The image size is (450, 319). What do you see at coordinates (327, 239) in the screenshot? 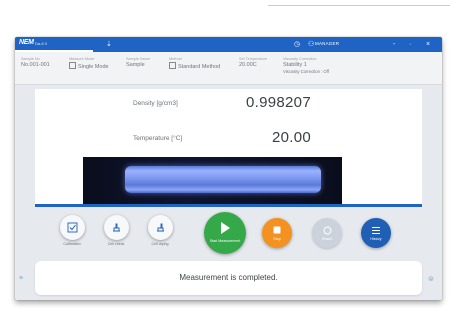
I see `result-label: Result` at bounding box center [327, 239].